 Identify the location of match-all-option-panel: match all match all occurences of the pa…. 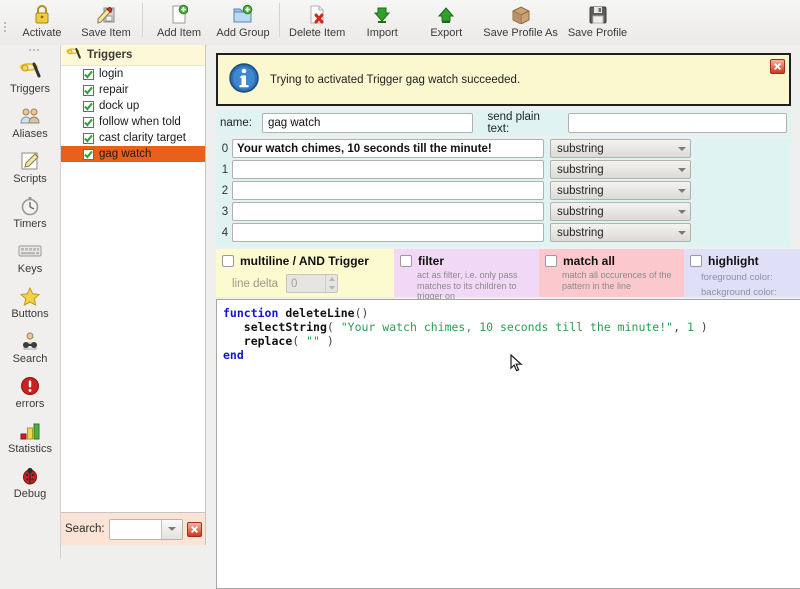
(611, 273).